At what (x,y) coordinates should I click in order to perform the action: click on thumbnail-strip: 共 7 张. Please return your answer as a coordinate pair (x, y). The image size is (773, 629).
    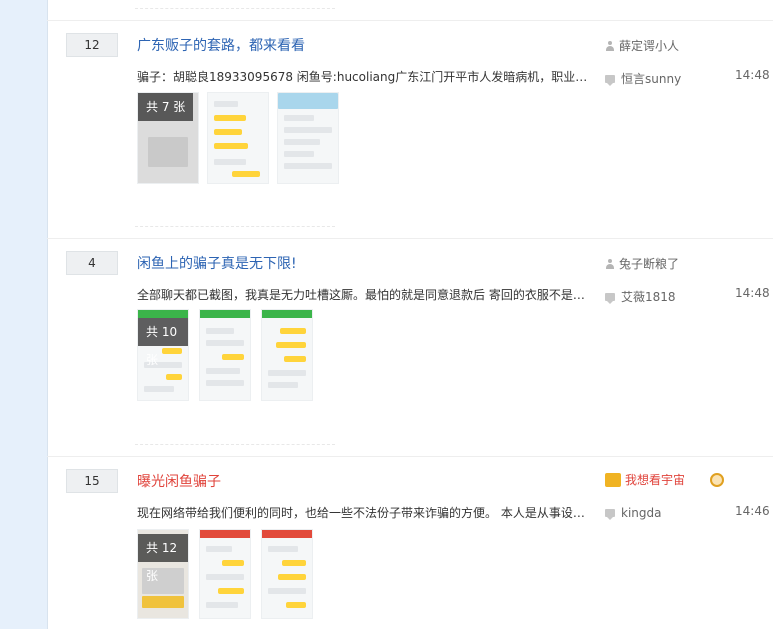
    Looking at the image, I should click on (238, 138).